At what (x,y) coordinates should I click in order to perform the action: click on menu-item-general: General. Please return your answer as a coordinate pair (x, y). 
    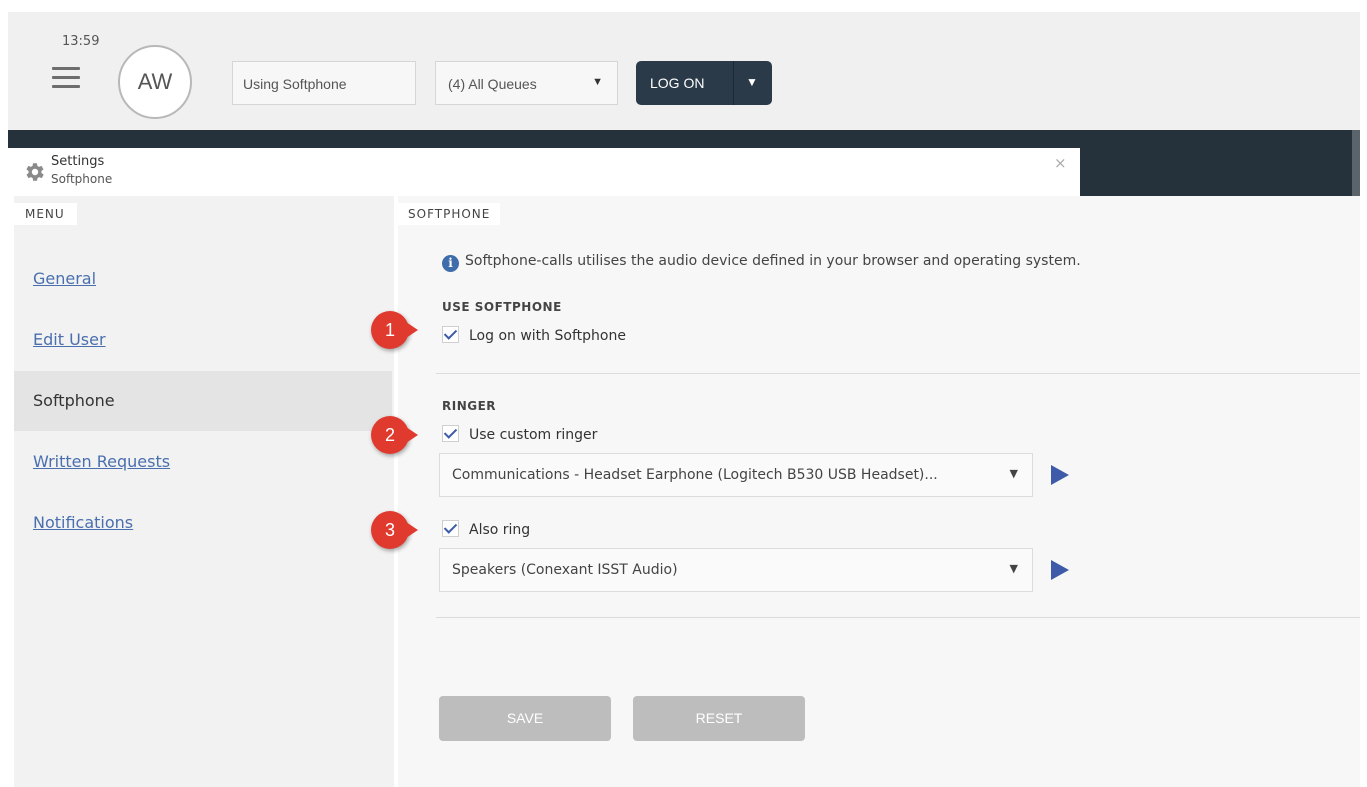
    Looking at the image, I should click on (203, 279).